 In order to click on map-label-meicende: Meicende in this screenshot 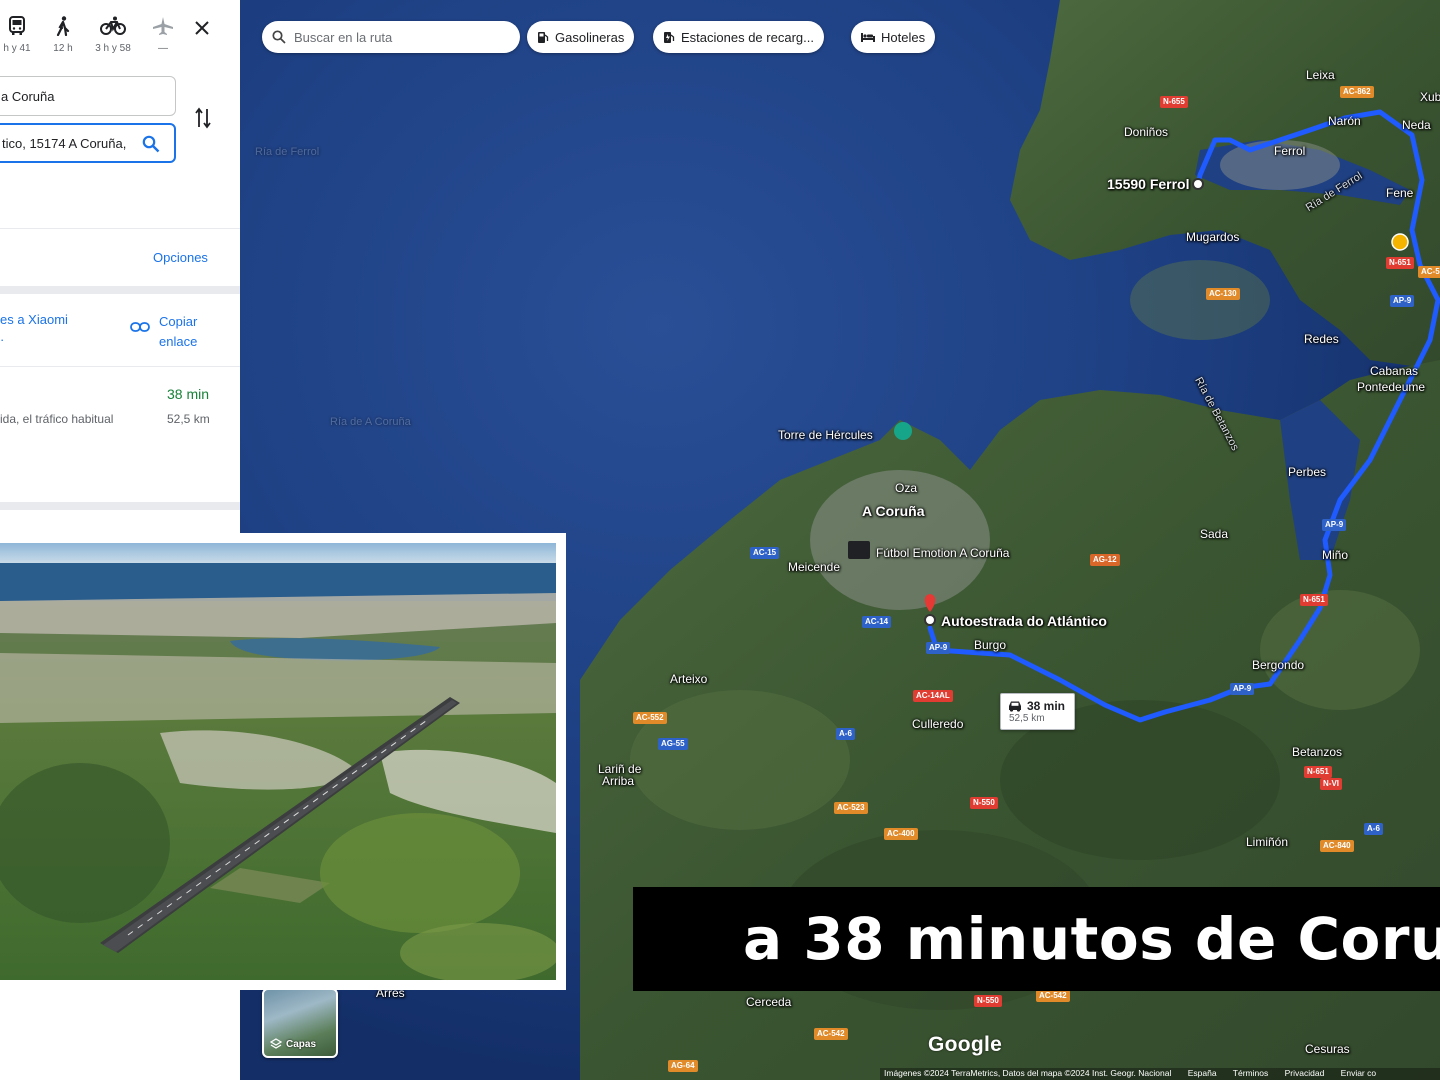, I will do `click(814, 567)`.